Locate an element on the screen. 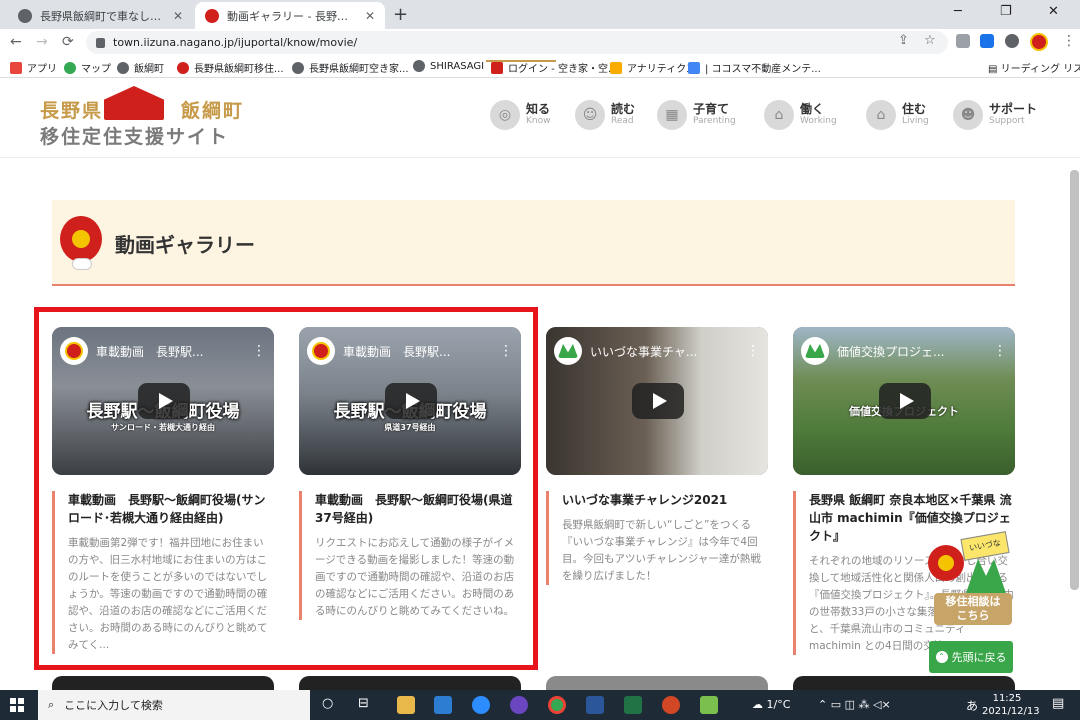 The image size is (1080, 720). bookmark-item: アプリ is located at coordinates (33, 67).